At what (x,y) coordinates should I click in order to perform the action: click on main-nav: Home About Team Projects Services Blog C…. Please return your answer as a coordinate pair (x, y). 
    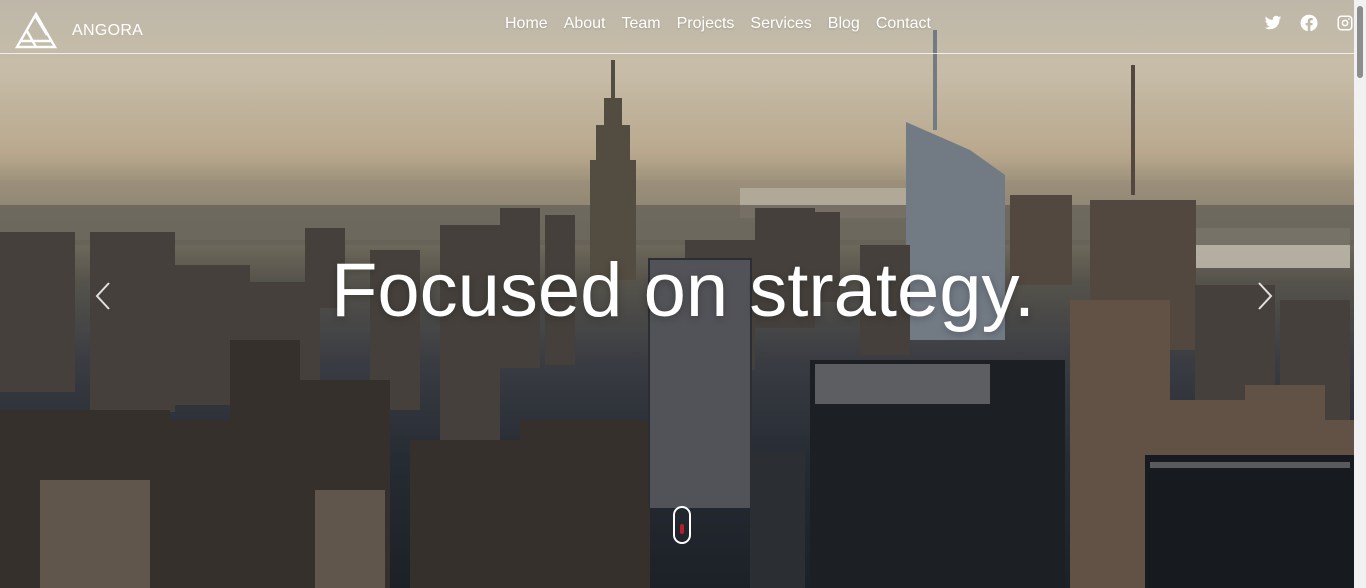
    Looking at the image, I should click on (726, 24).